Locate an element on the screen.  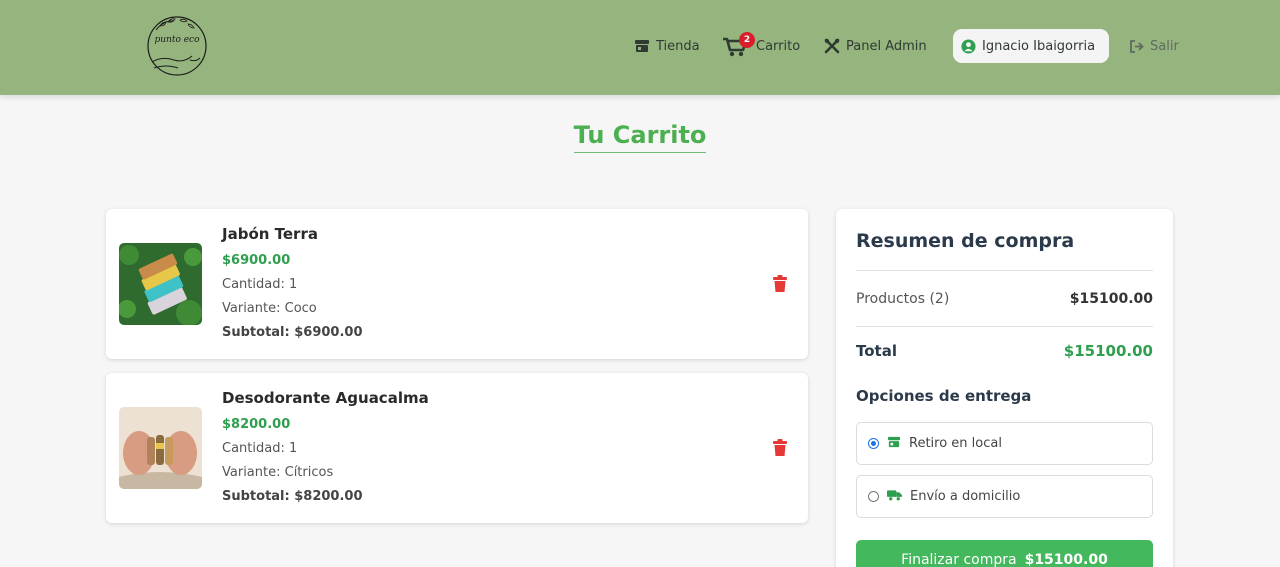
summary-title: Resumen de compra is located at coordinates (965, 241).